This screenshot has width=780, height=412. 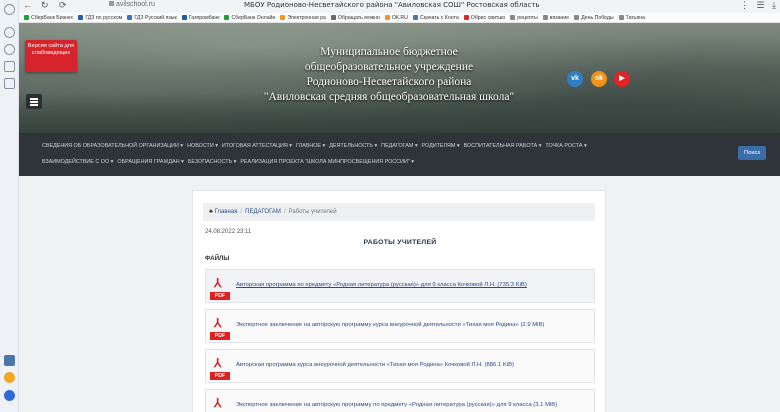 I want to click on bookmark-item: рецепты, so click(x=524, y=17).